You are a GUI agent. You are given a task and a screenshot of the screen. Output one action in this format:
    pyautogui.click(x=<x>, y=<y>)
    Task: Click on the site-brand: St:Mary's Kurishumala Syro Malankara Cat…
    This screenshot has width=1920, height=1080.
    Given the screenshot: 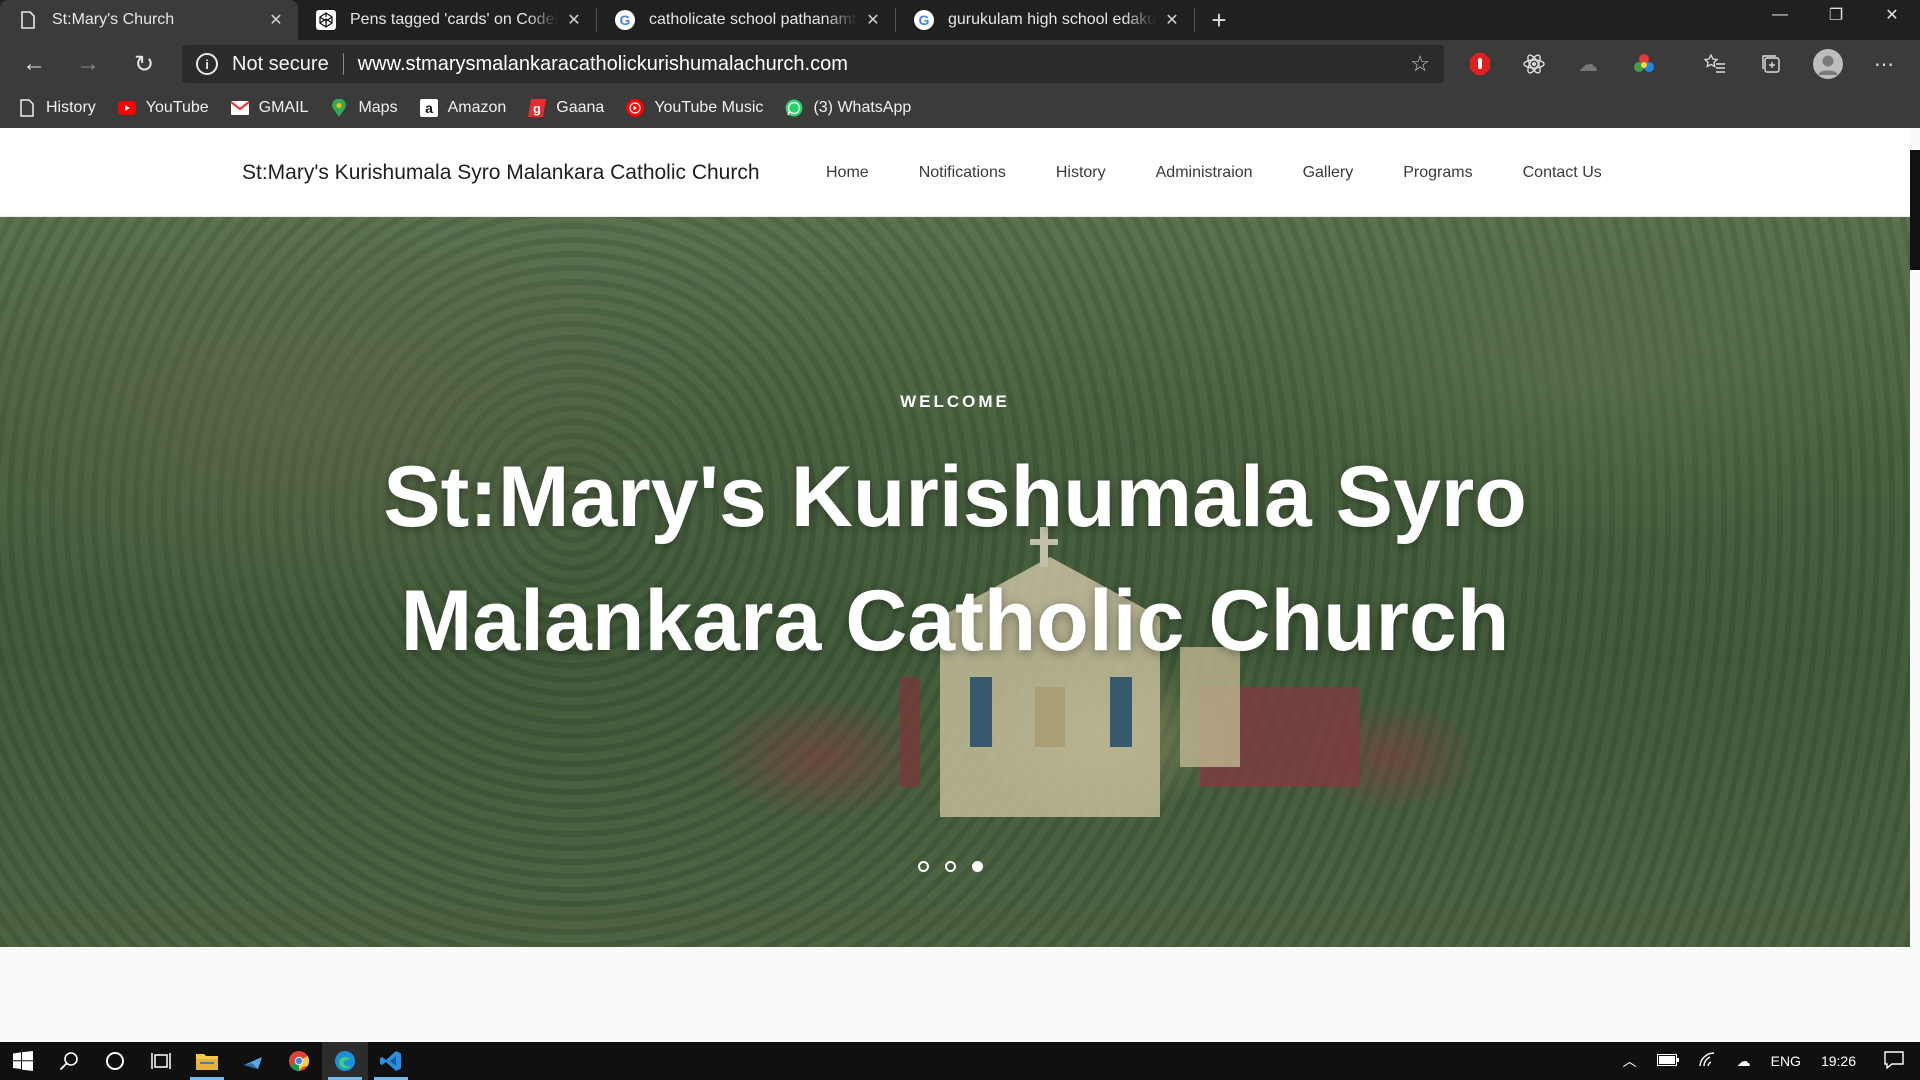 What is the action you would take?
    pyautogui.click(x=501, y=172)
    